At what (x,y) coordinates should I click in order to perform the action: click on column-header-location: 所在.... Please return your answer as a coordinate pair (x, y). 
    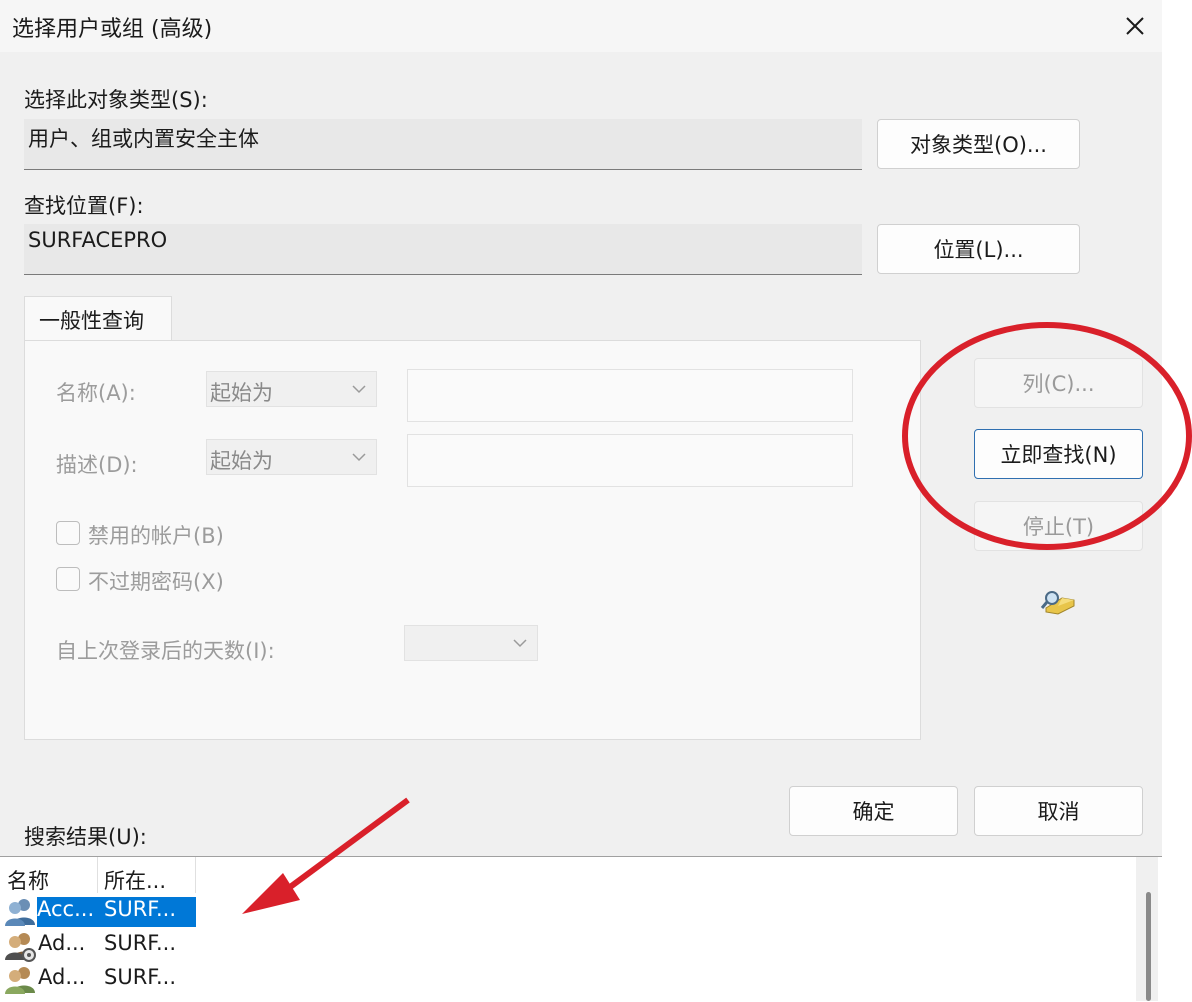
    Looking at the image, I should click on (147, 875).